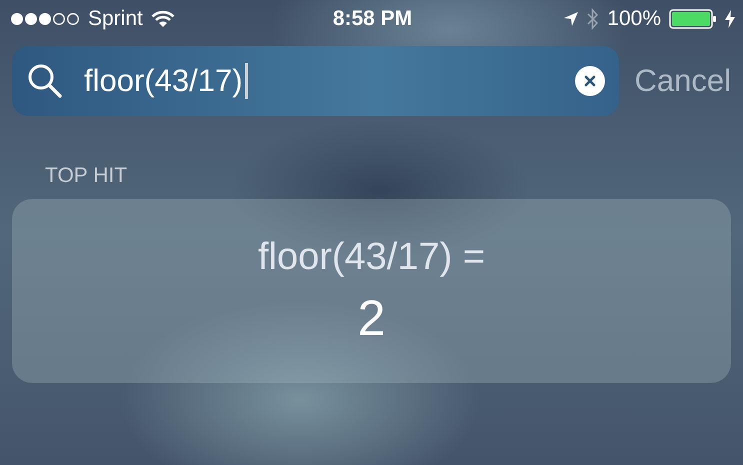 The width and height of the screenshot is (743, 465). What do you see at coordinates (86, 176) in the screenshot?
I see `section-title: TOP HIT` at bounding box center [86, 176].